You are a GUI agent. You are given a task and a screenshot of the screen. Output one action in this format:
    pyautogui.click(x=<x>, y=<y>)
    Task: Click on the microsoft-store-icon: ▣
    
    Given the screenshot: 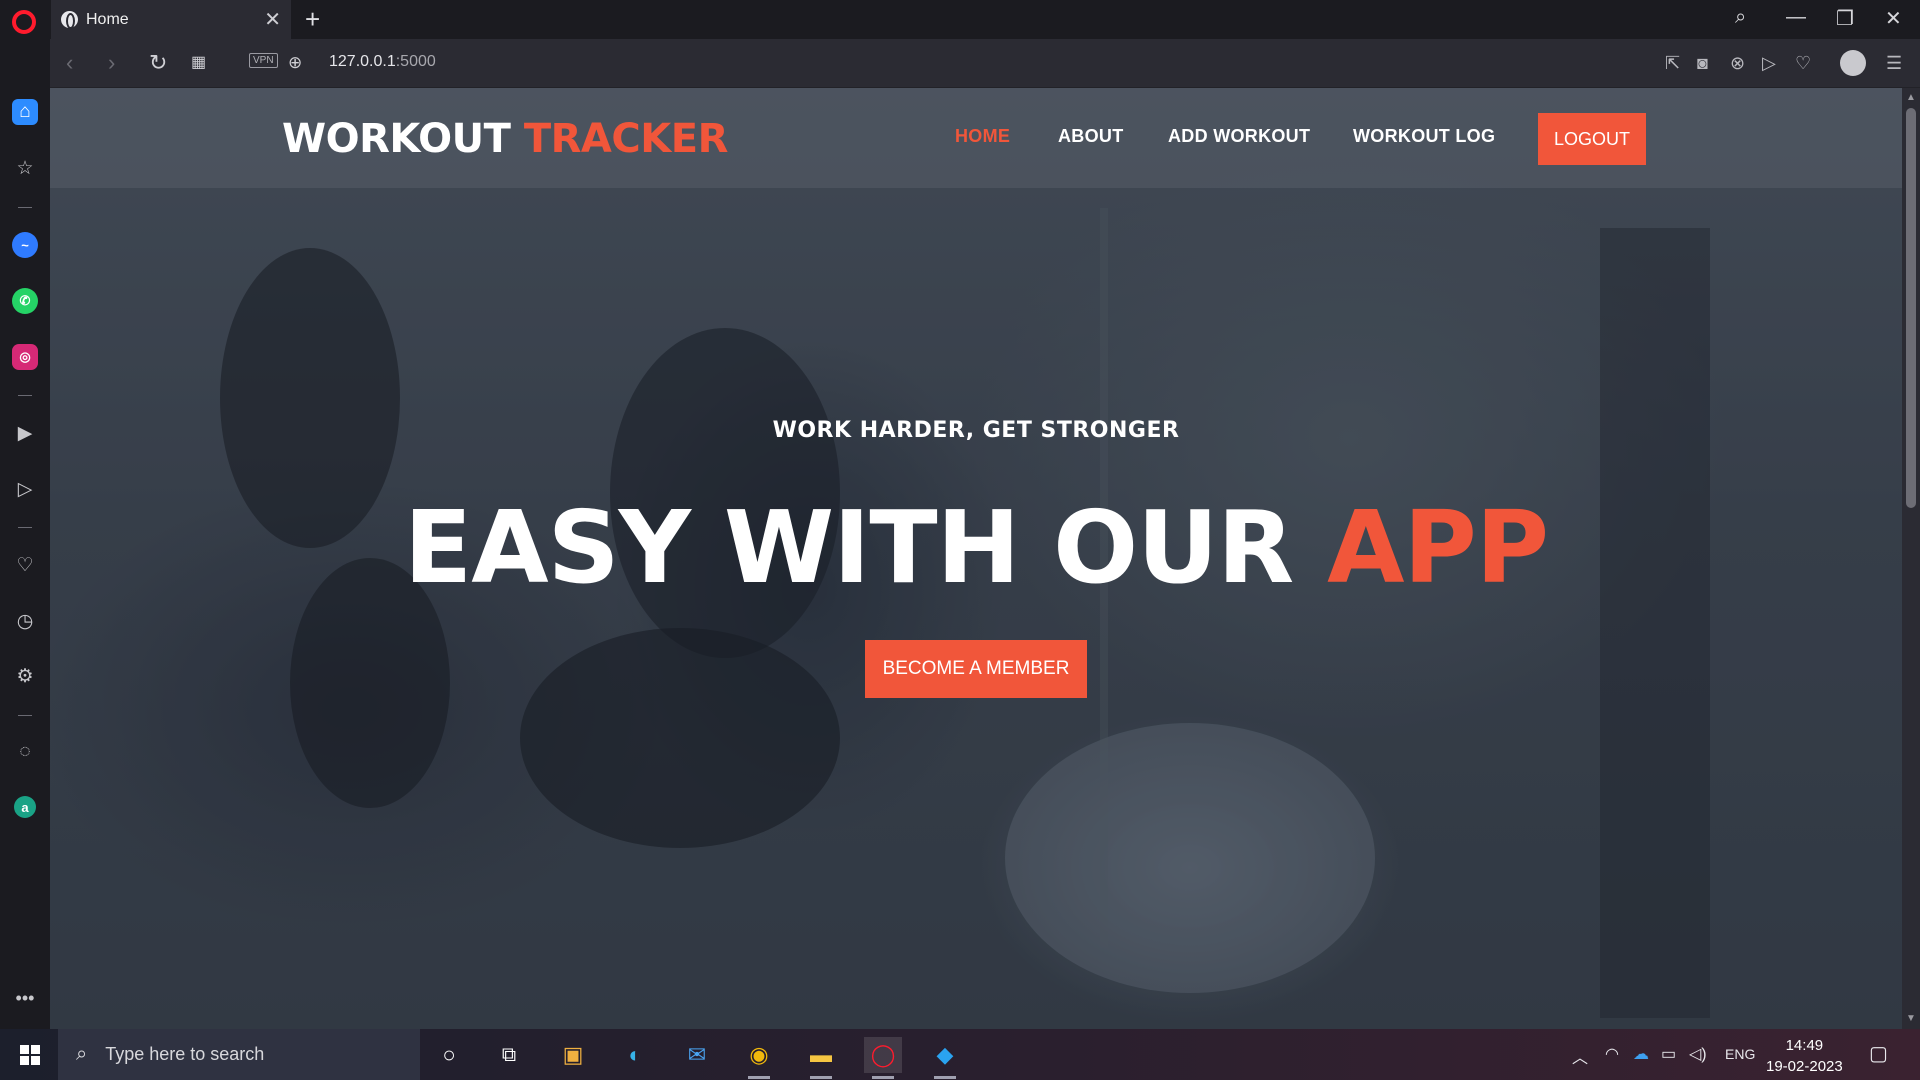 What is the action you would take?
    pyautogui.click(x=573, y=1055)
    